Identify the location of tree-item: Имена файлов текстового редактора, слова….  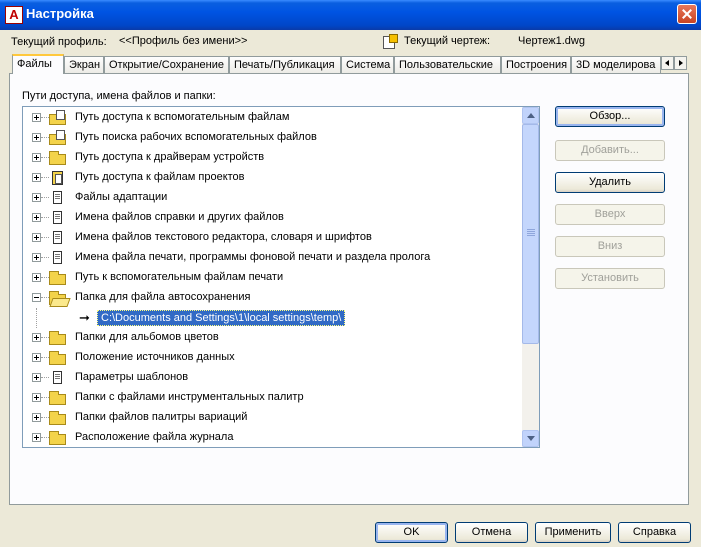
(271, 238).